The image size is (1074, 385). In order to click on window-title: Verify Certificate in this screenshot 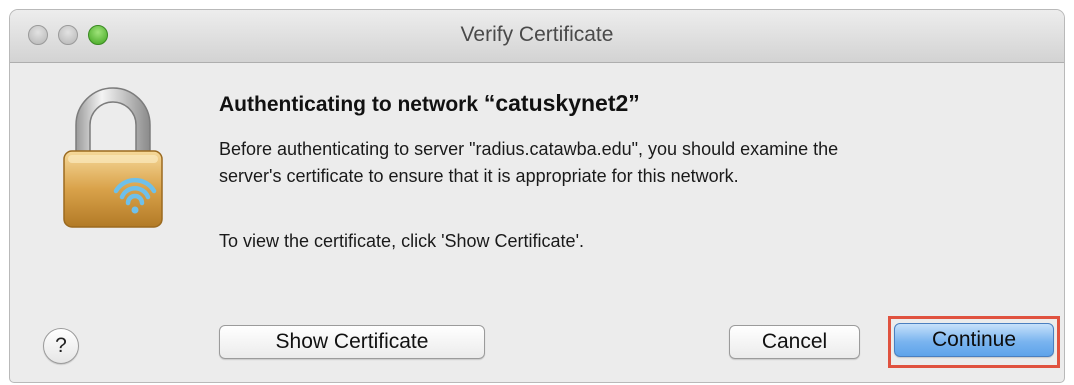, I will do `click(537, 34)`.